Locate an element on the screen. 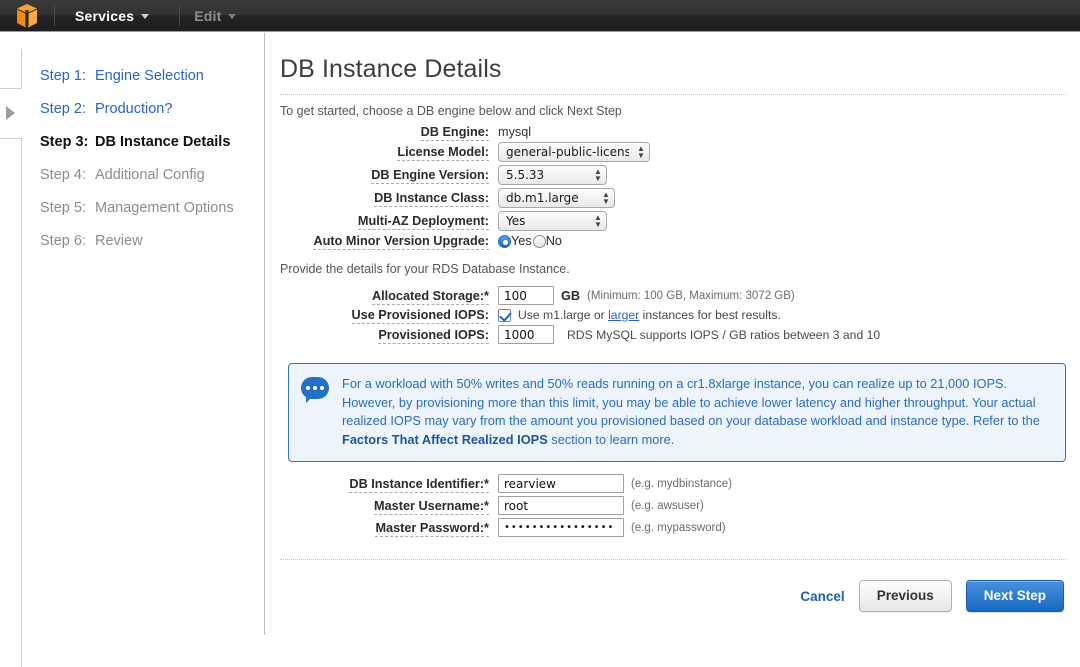  auto-minor-upgrade-label: Auto Minor Version Upgrade: is located at coordinates (401, 242).